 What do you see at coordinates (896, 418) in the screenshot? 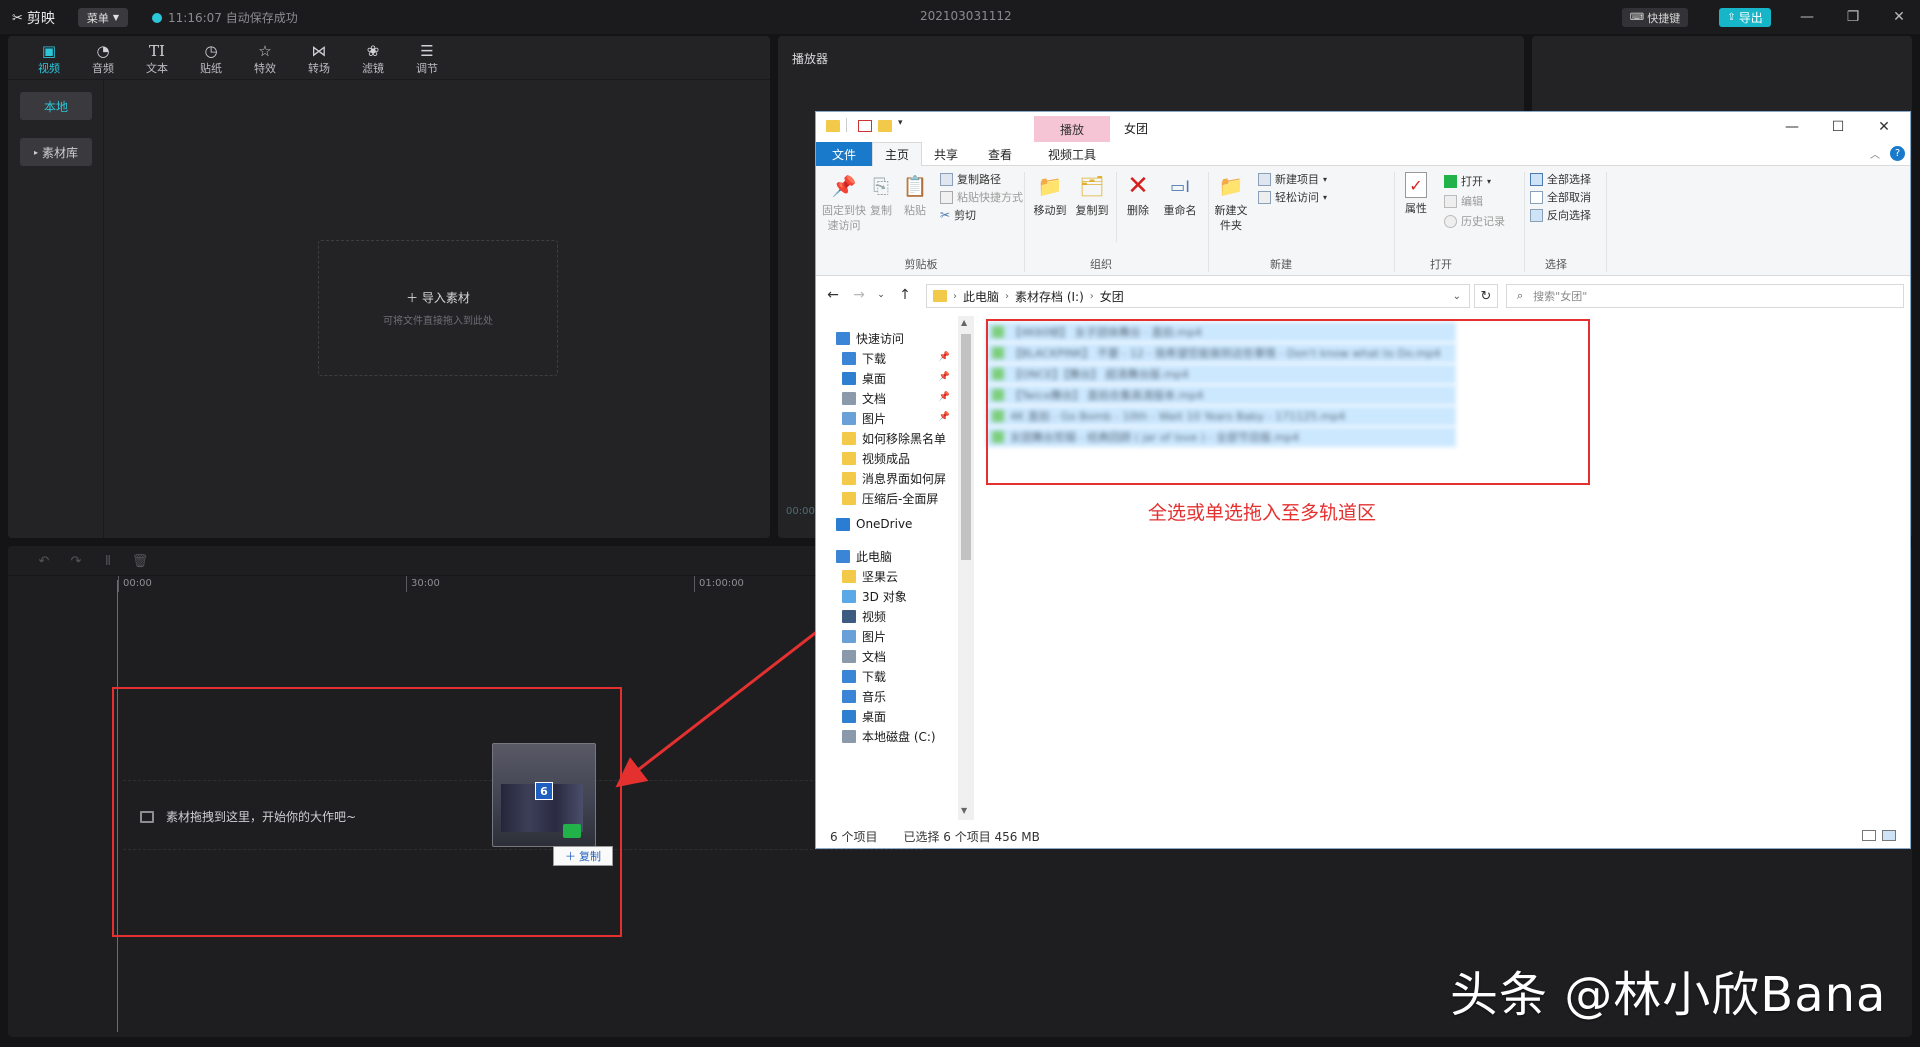
I see `sidebar-item-4: 图片 📌` at bounding box center [896, 418].